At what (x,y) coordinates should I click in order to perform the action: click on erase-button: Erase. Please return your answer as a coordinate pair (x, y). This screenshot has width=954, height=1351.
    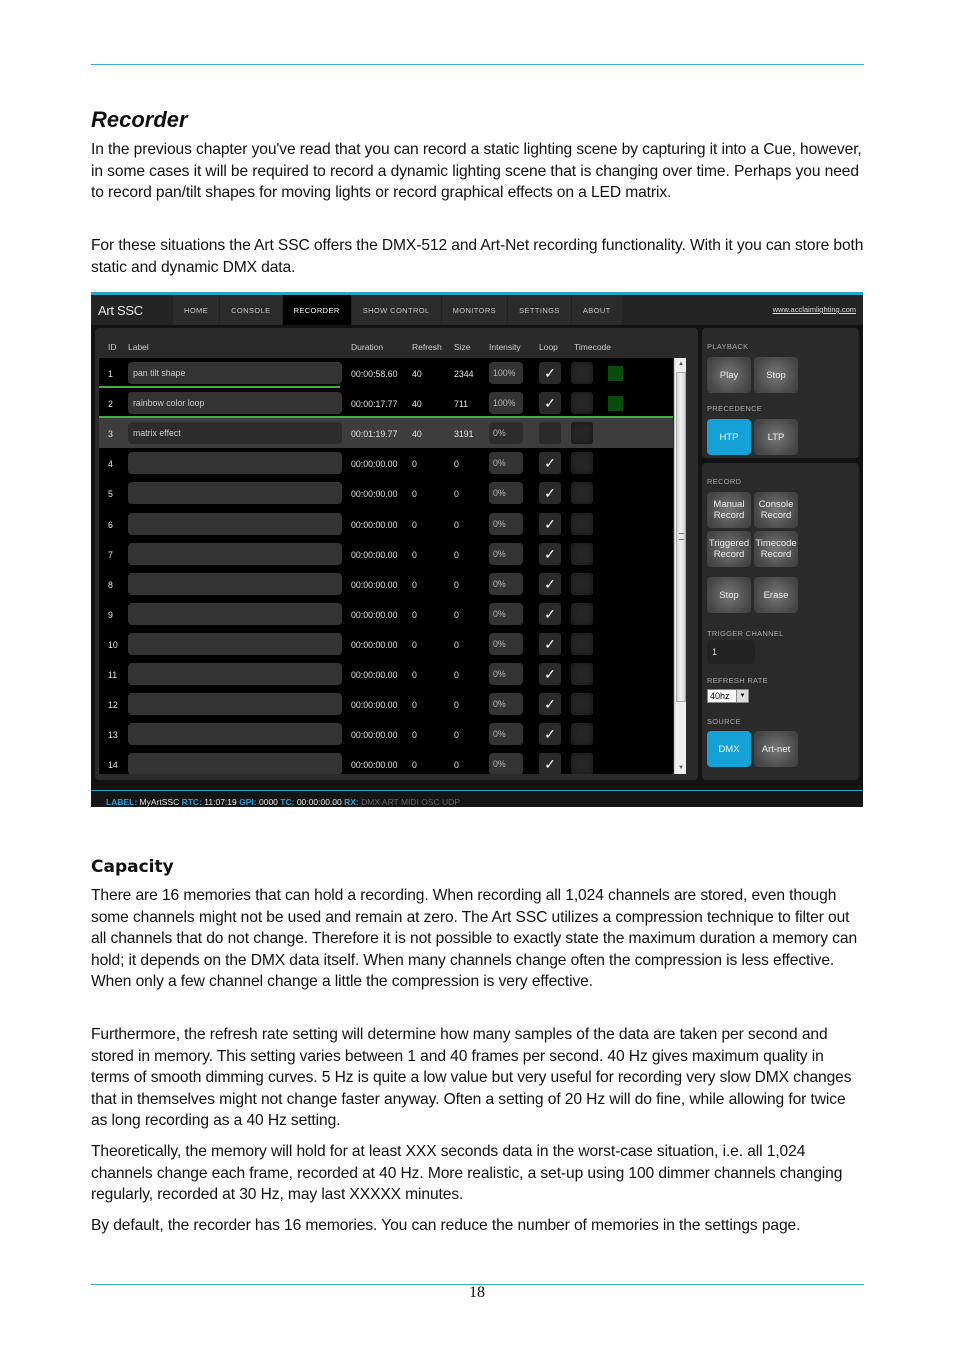
    Looking at the image, I should click on (776, 595).